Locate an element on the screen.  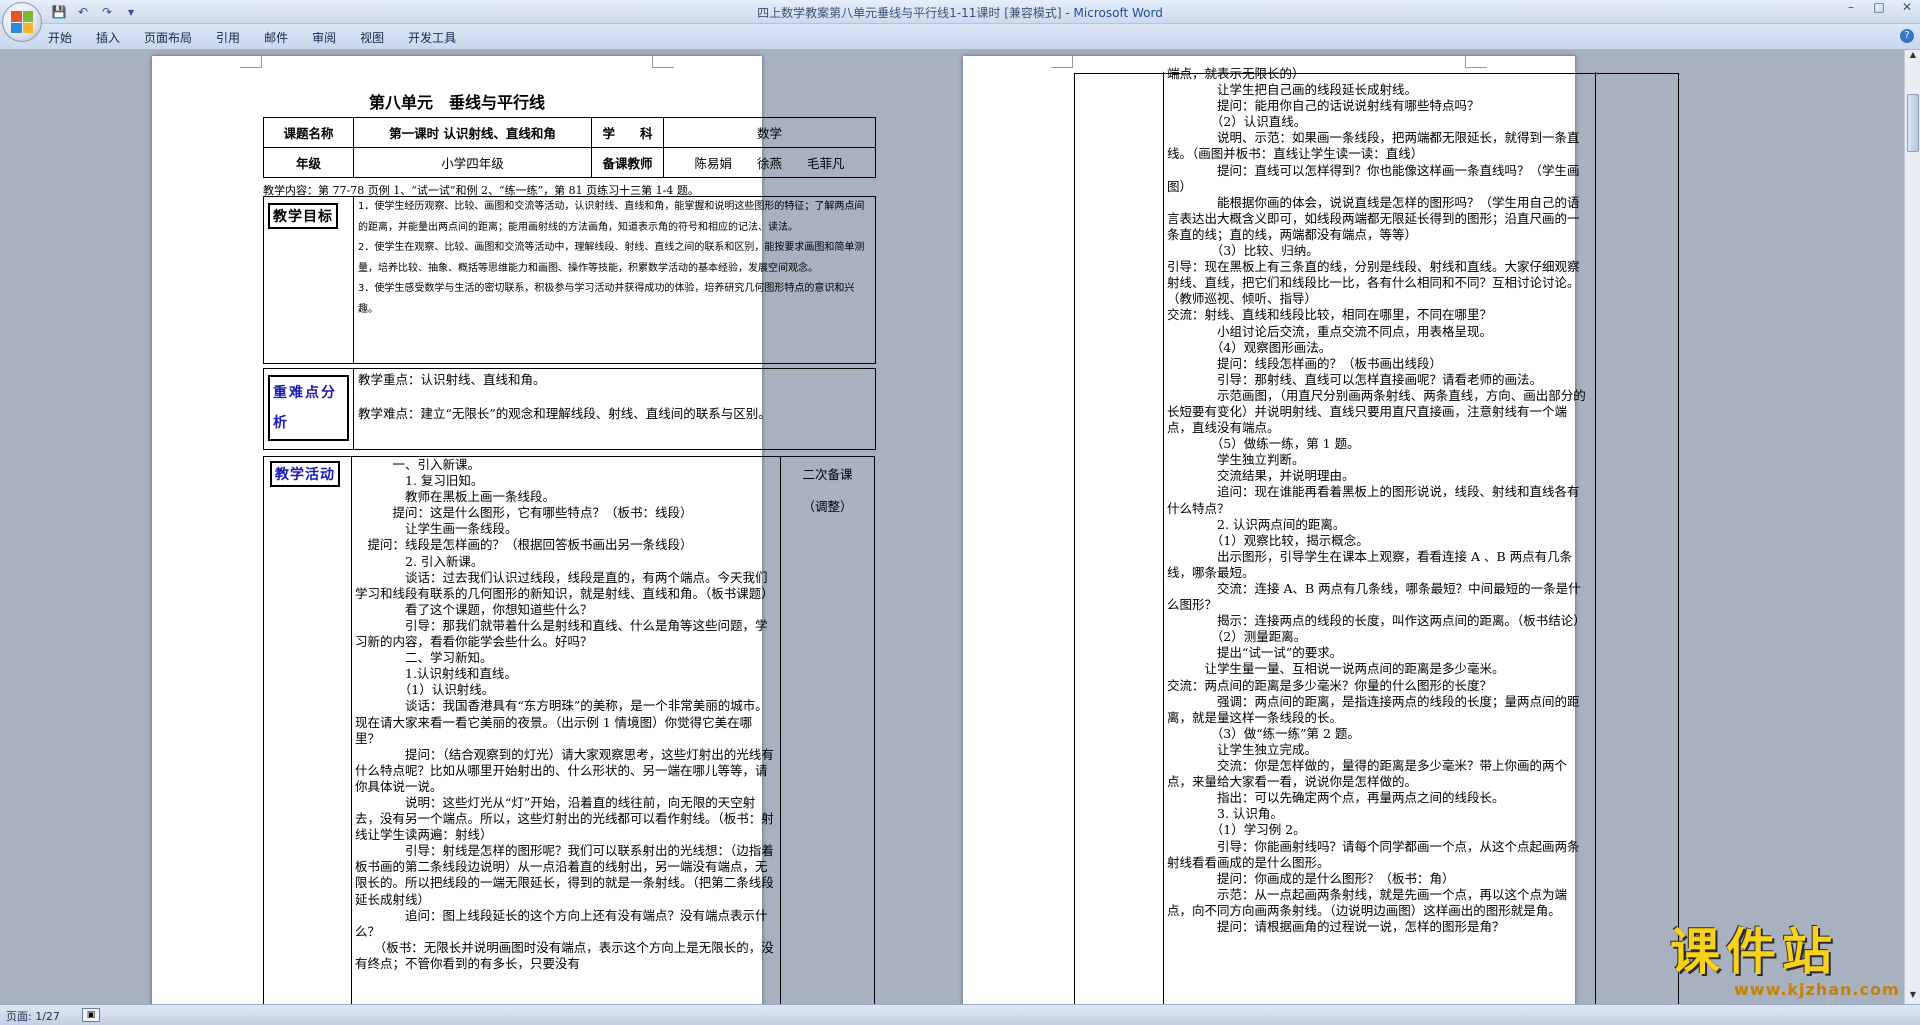
paragraph: 提出“试一试”的要求。 is located at coordinates (1255, 653).